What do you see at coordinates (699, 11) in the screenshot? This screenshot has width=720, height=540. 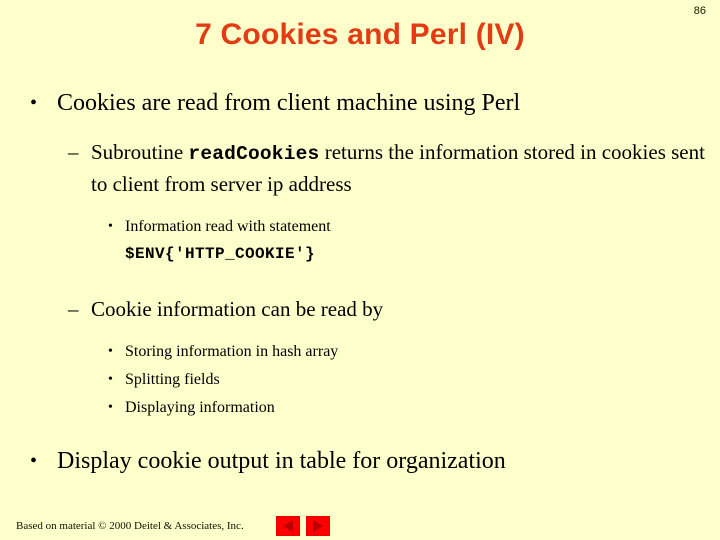 I see `page-number: 86` at bounding box center [699, 11].